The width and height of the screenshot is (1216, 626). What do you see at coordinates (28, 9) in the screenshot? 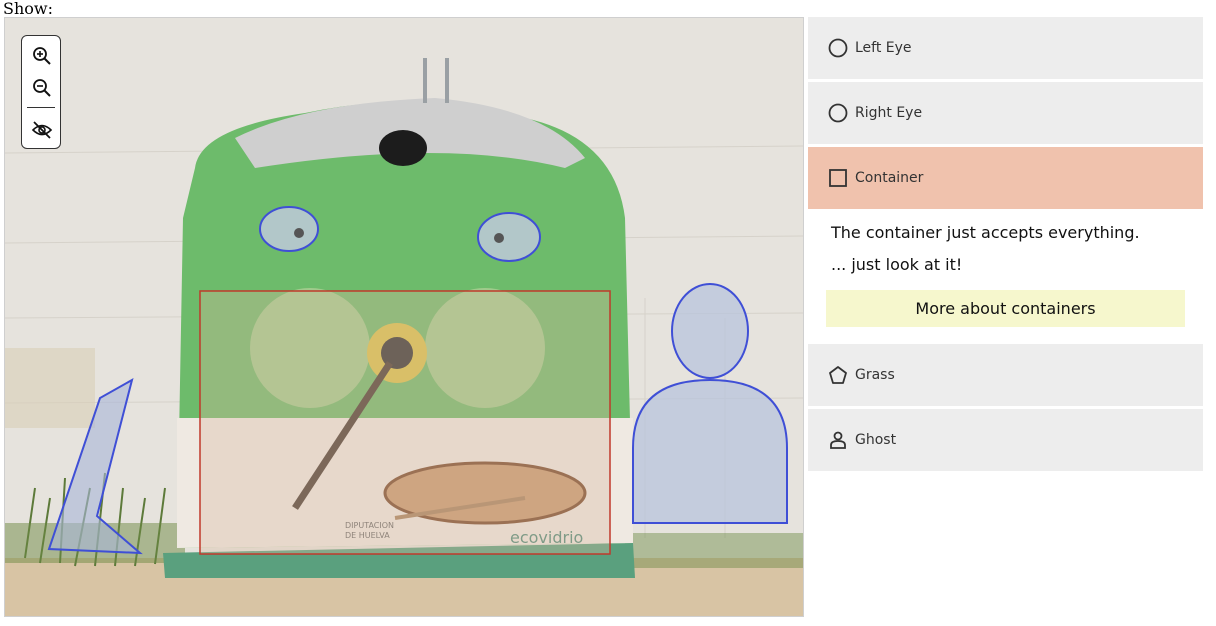
I see `show-label: Show:` at bounding box center [28, 9].